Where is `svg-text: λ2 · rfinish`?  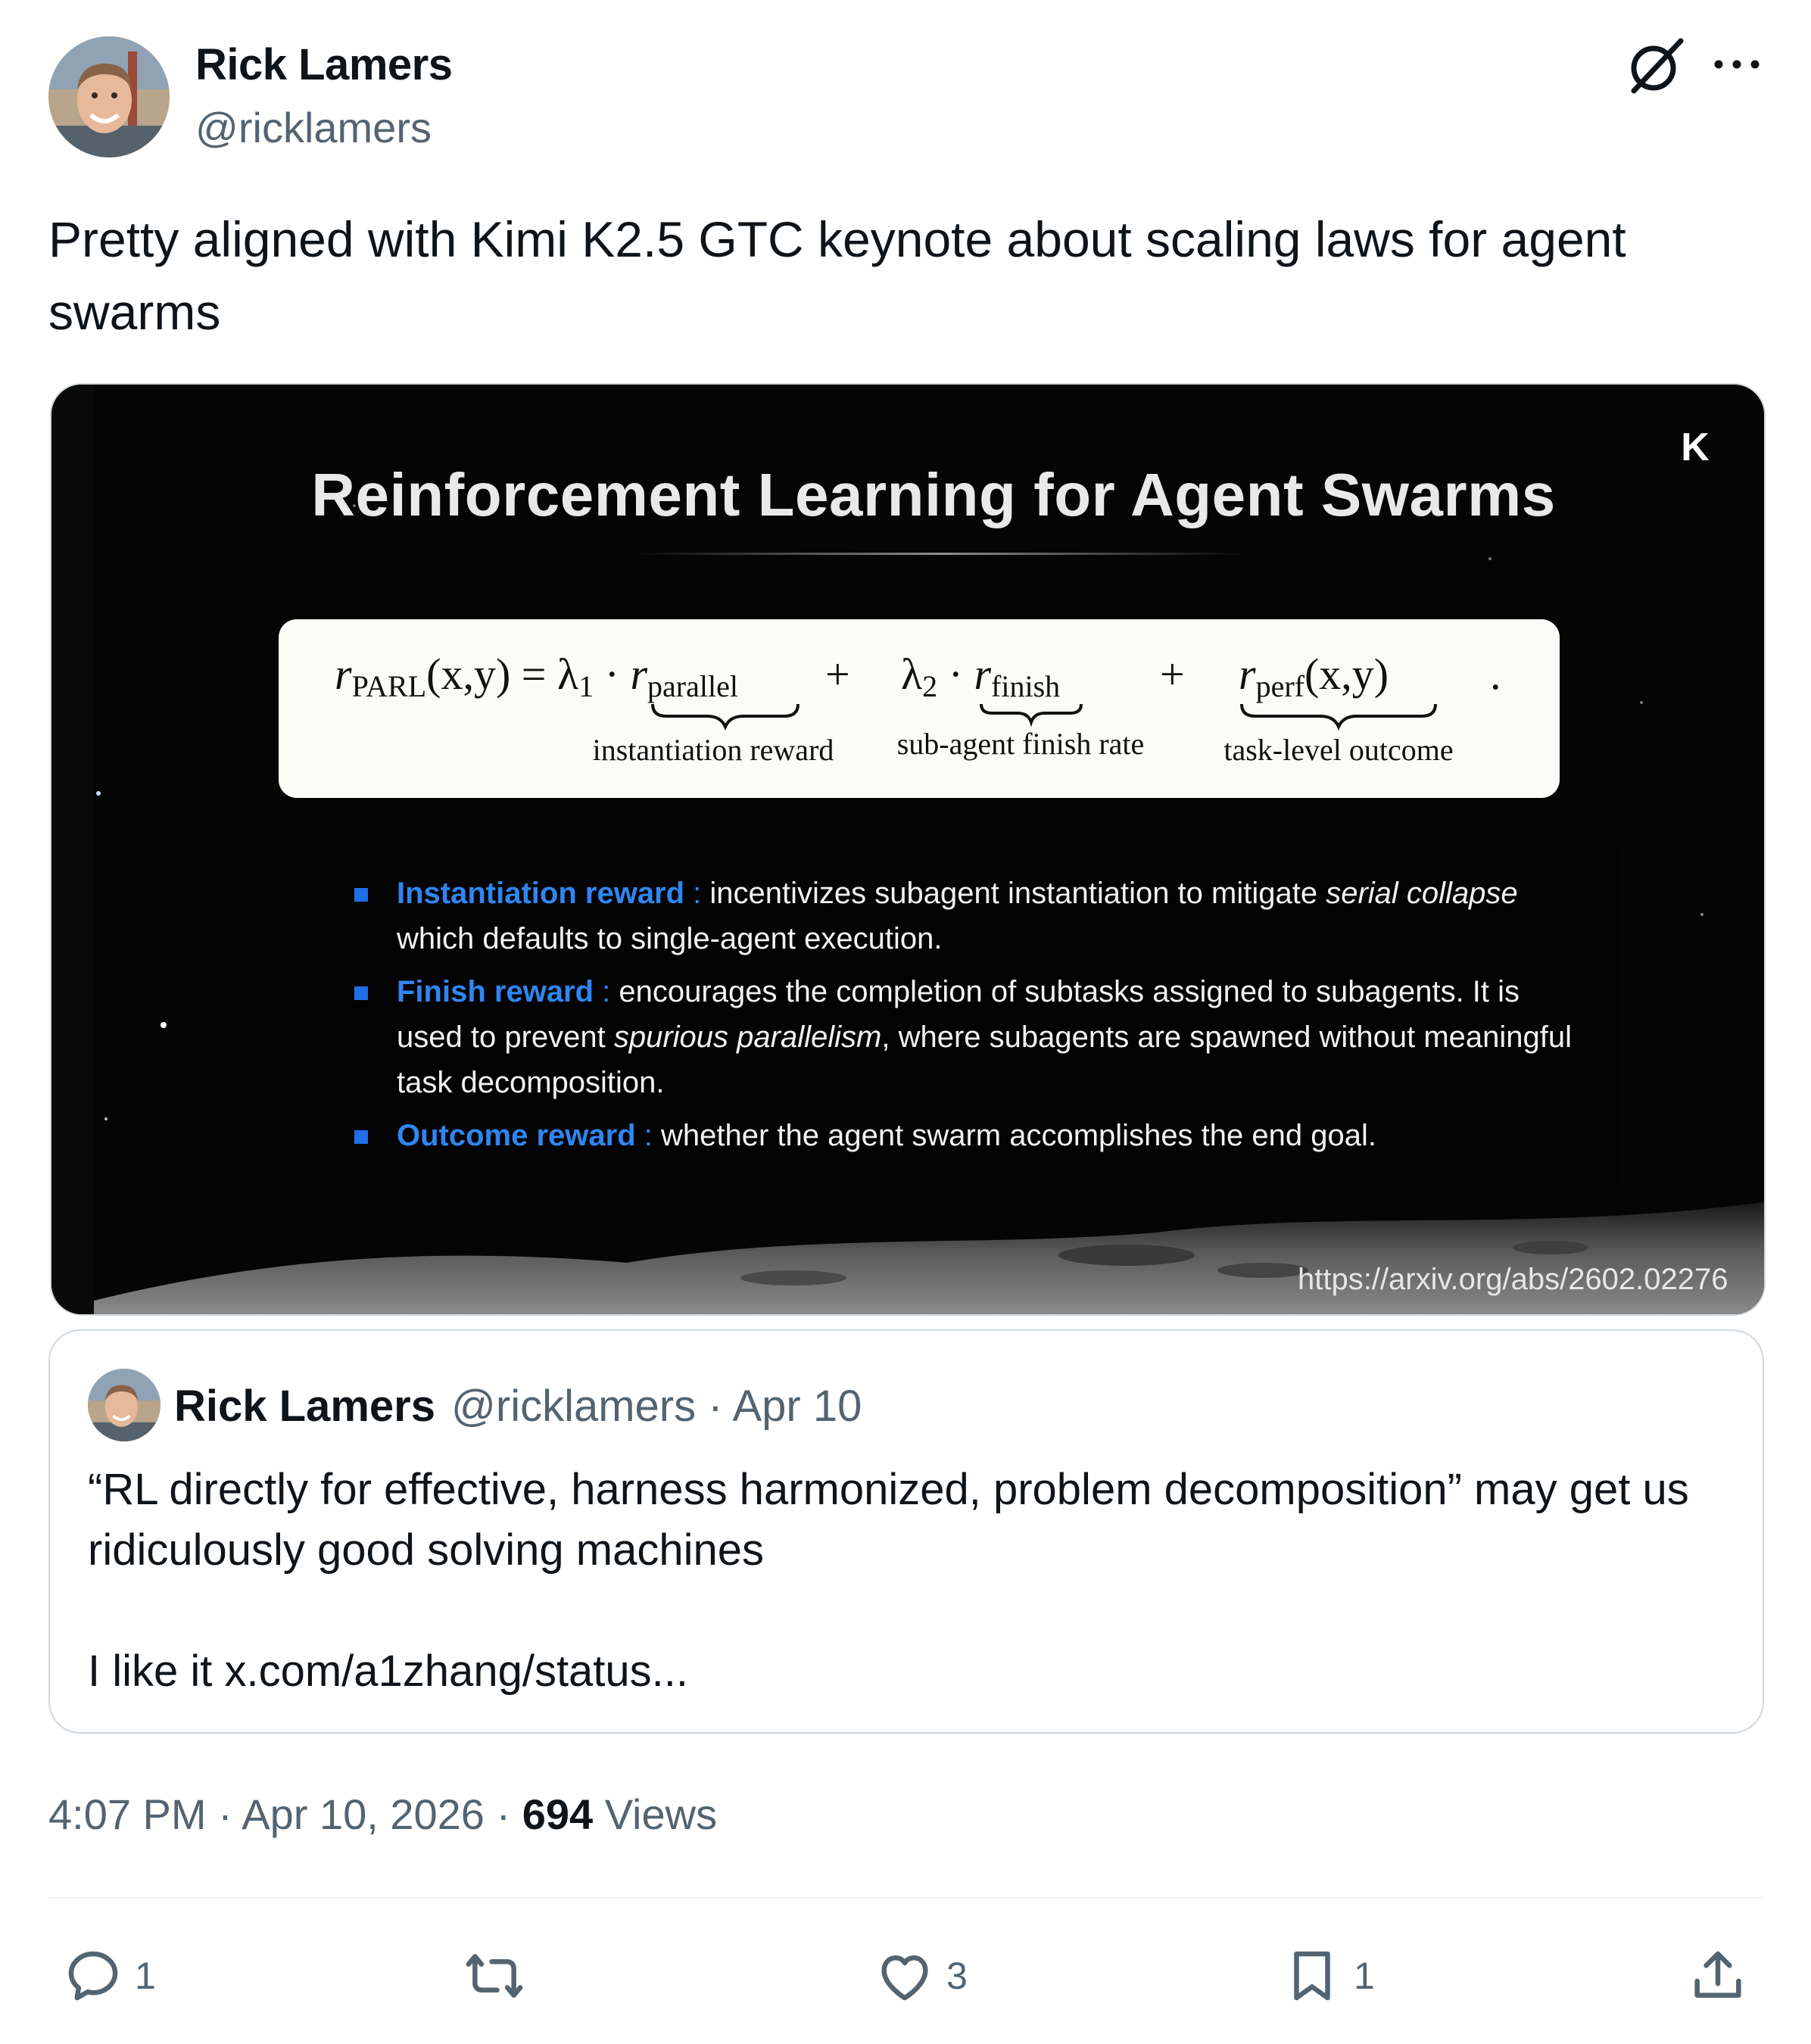
svg-text: λ2 · rfinish is located at coordinates (980, 676).